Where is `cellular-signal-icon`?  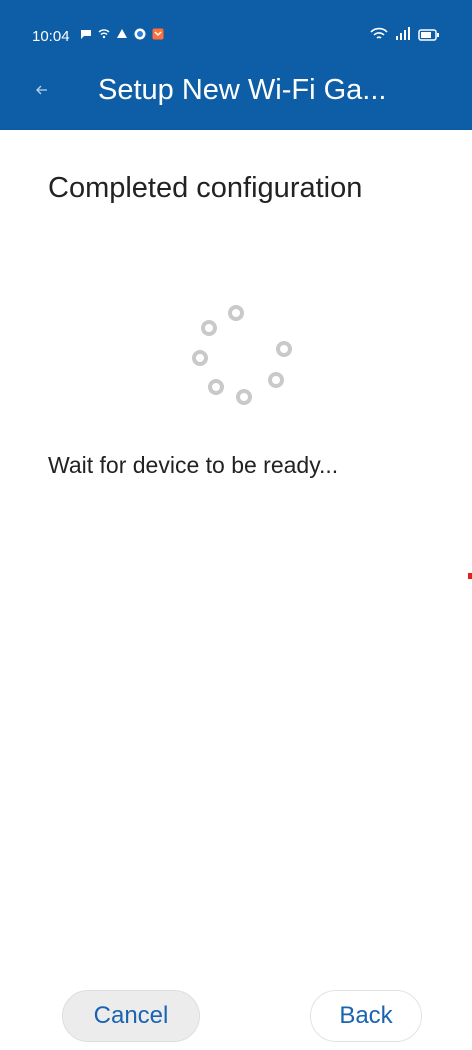 cellular-signal-icon is located at coordinates (403, 36).